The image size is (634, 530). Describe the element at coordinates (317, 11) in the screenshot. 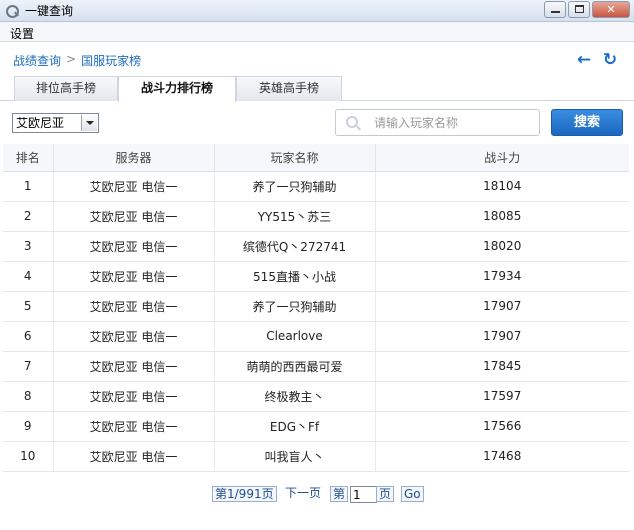

I see `title-bar: 一键查询 ✕` at that location.